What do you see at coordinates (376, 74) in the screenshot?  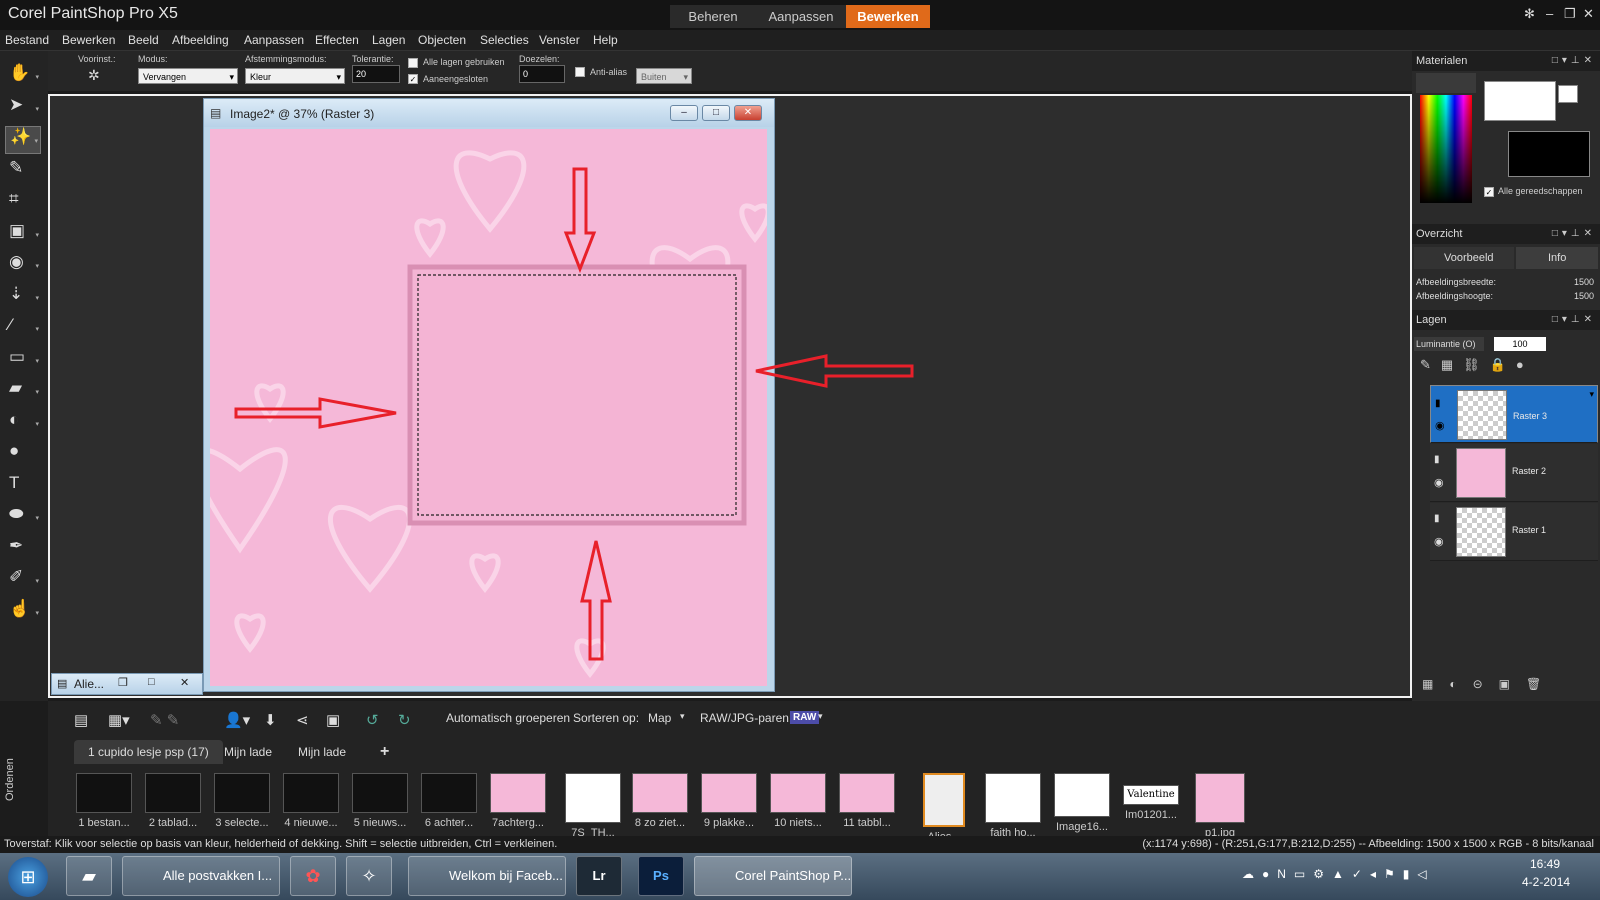 I see `tolerance-input: 20` at bounding box center [376, 74].